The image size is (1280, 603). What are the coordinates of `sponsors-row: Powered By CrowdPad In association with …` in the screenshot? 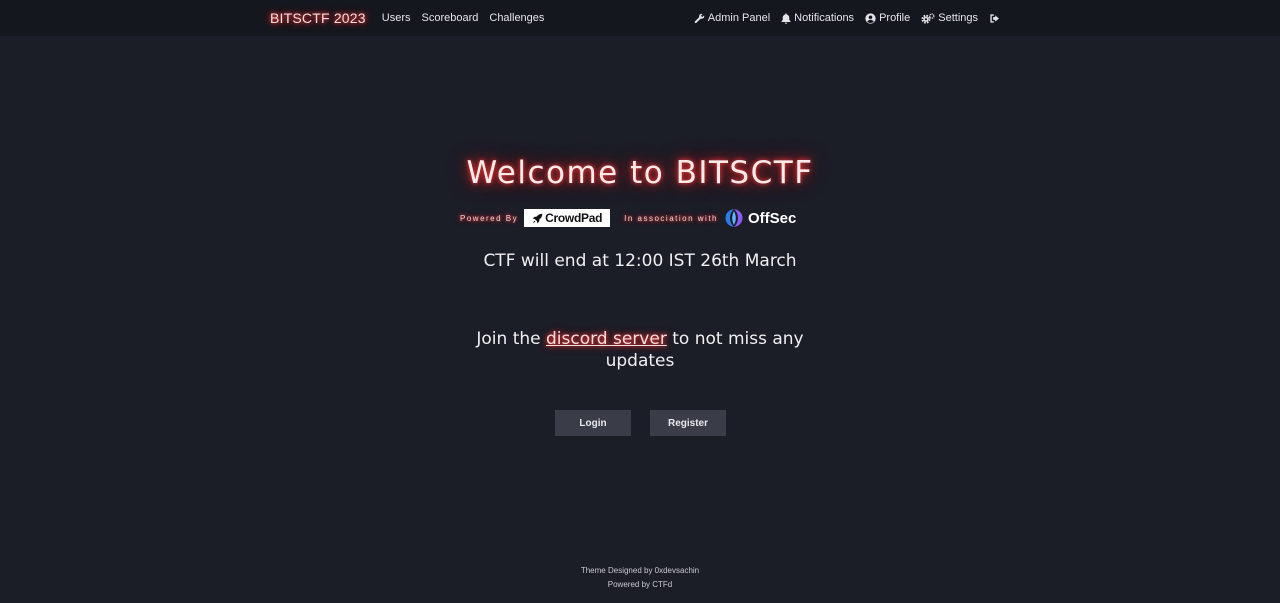 It's located at (628, 218).